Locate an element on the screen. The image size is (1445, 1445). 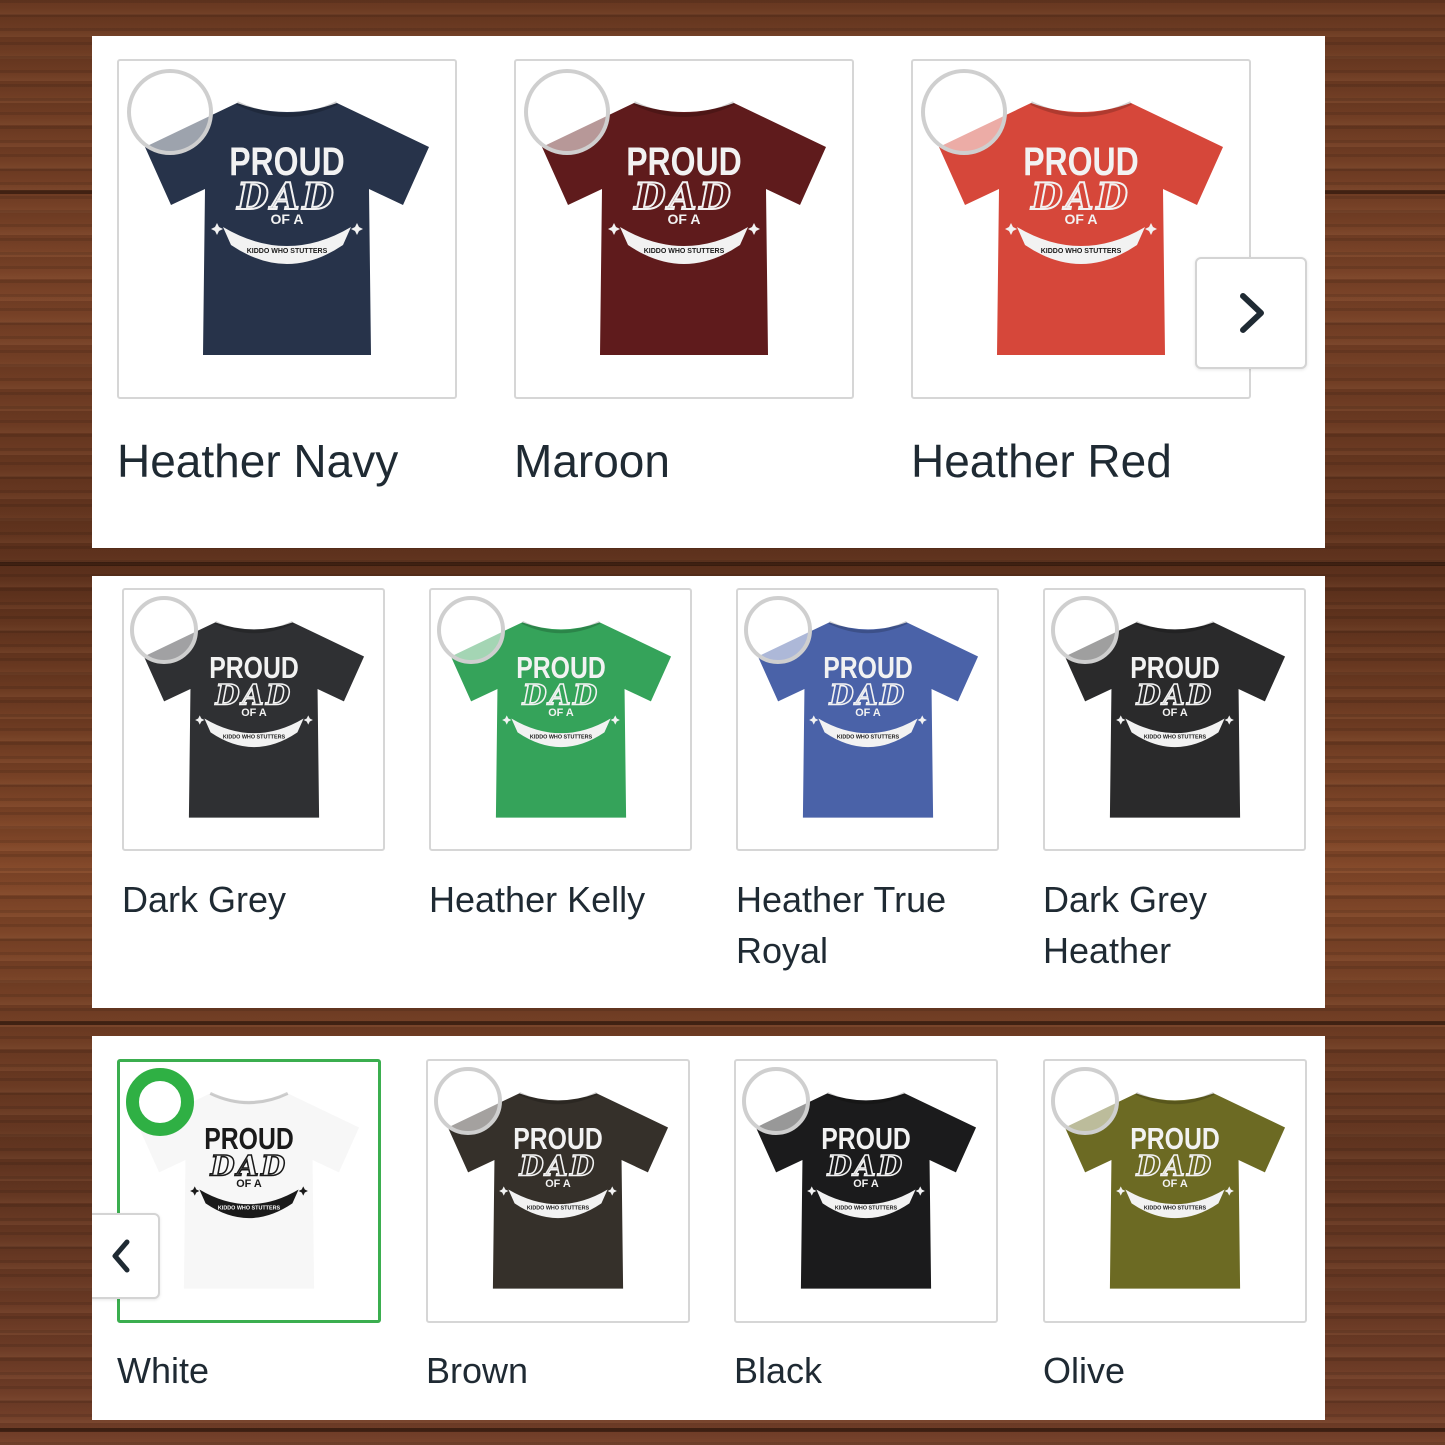
swatch-label: White is located at coordinates (163, 1370).